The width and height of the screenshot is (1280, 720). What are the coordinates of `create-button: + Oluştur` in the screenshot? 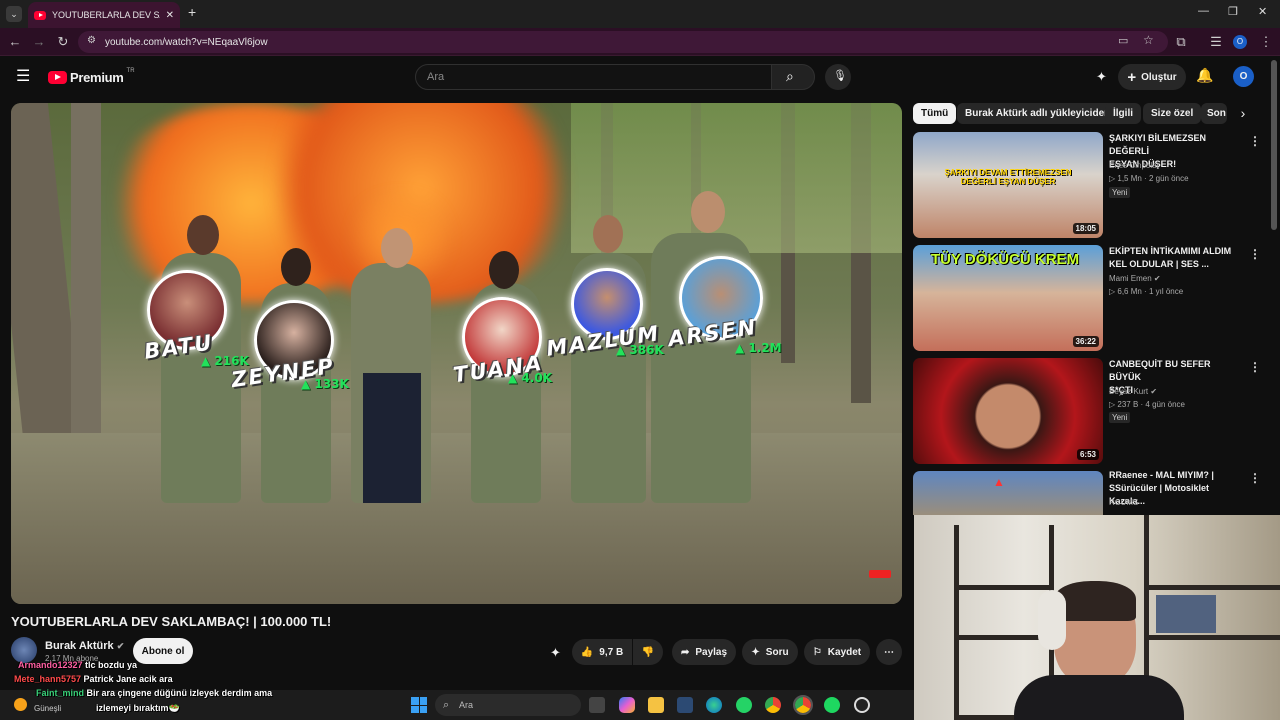 It's located at (1152, 77).